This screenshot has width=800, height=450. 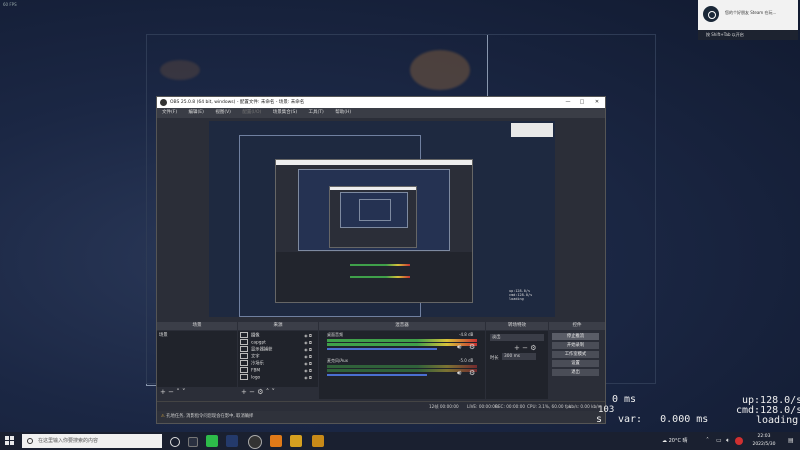 What do you see at coordinates (163, 335) in the screenshot?
I see `scene-item: 场景` at bounding box center [163, 335].